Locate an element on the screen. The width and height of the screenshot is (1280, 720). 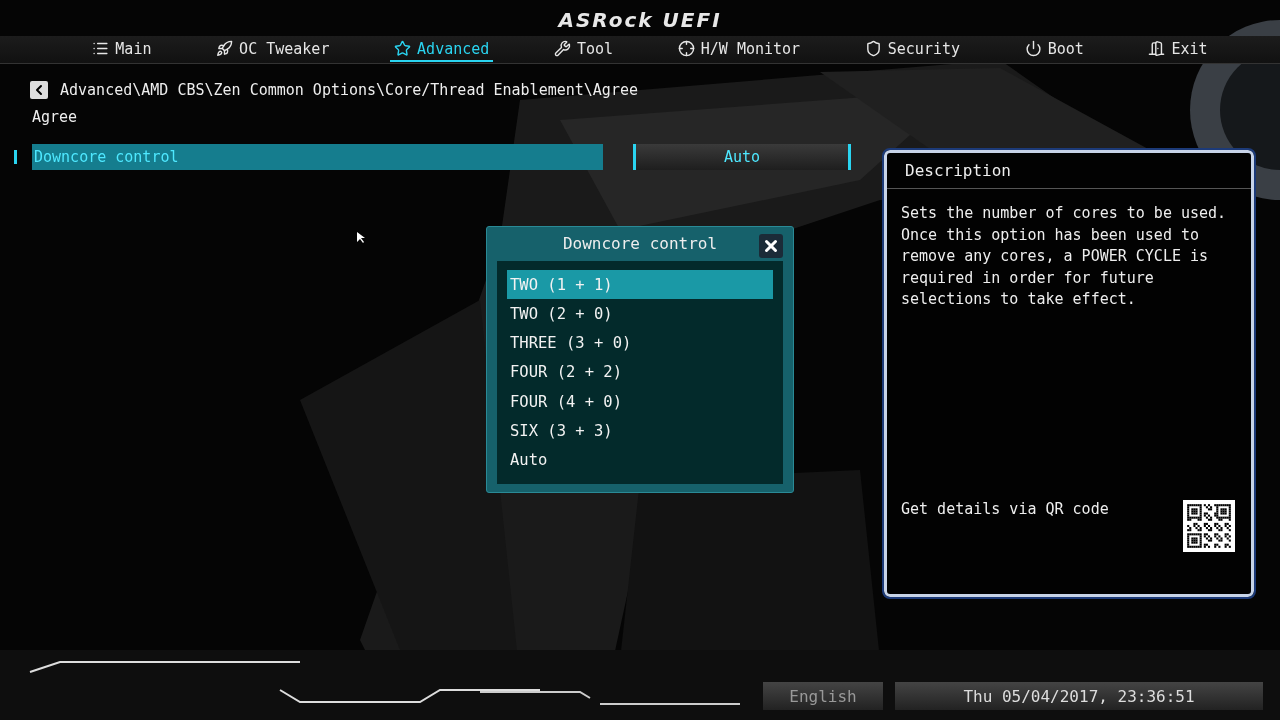
nav-tab: Main is located at coordinates (122, 49).